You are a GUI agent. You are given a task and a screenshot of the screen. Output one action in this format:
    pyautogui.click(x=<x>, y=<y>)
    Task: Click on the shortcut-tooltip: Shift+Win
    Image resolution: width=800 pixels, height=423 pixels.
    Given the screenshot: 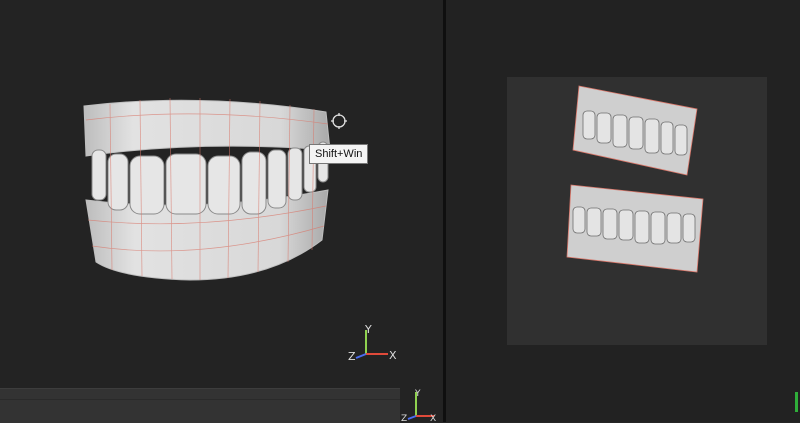 What is the action you would take?
    pyautogui.click(x=339, y=154)
    